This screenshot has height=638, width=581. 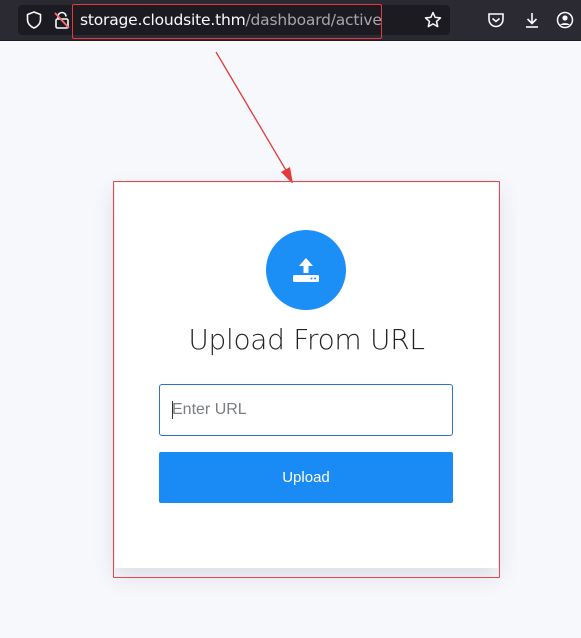 I want to click on bookmark-star-icon, so click(x=433, y=20).